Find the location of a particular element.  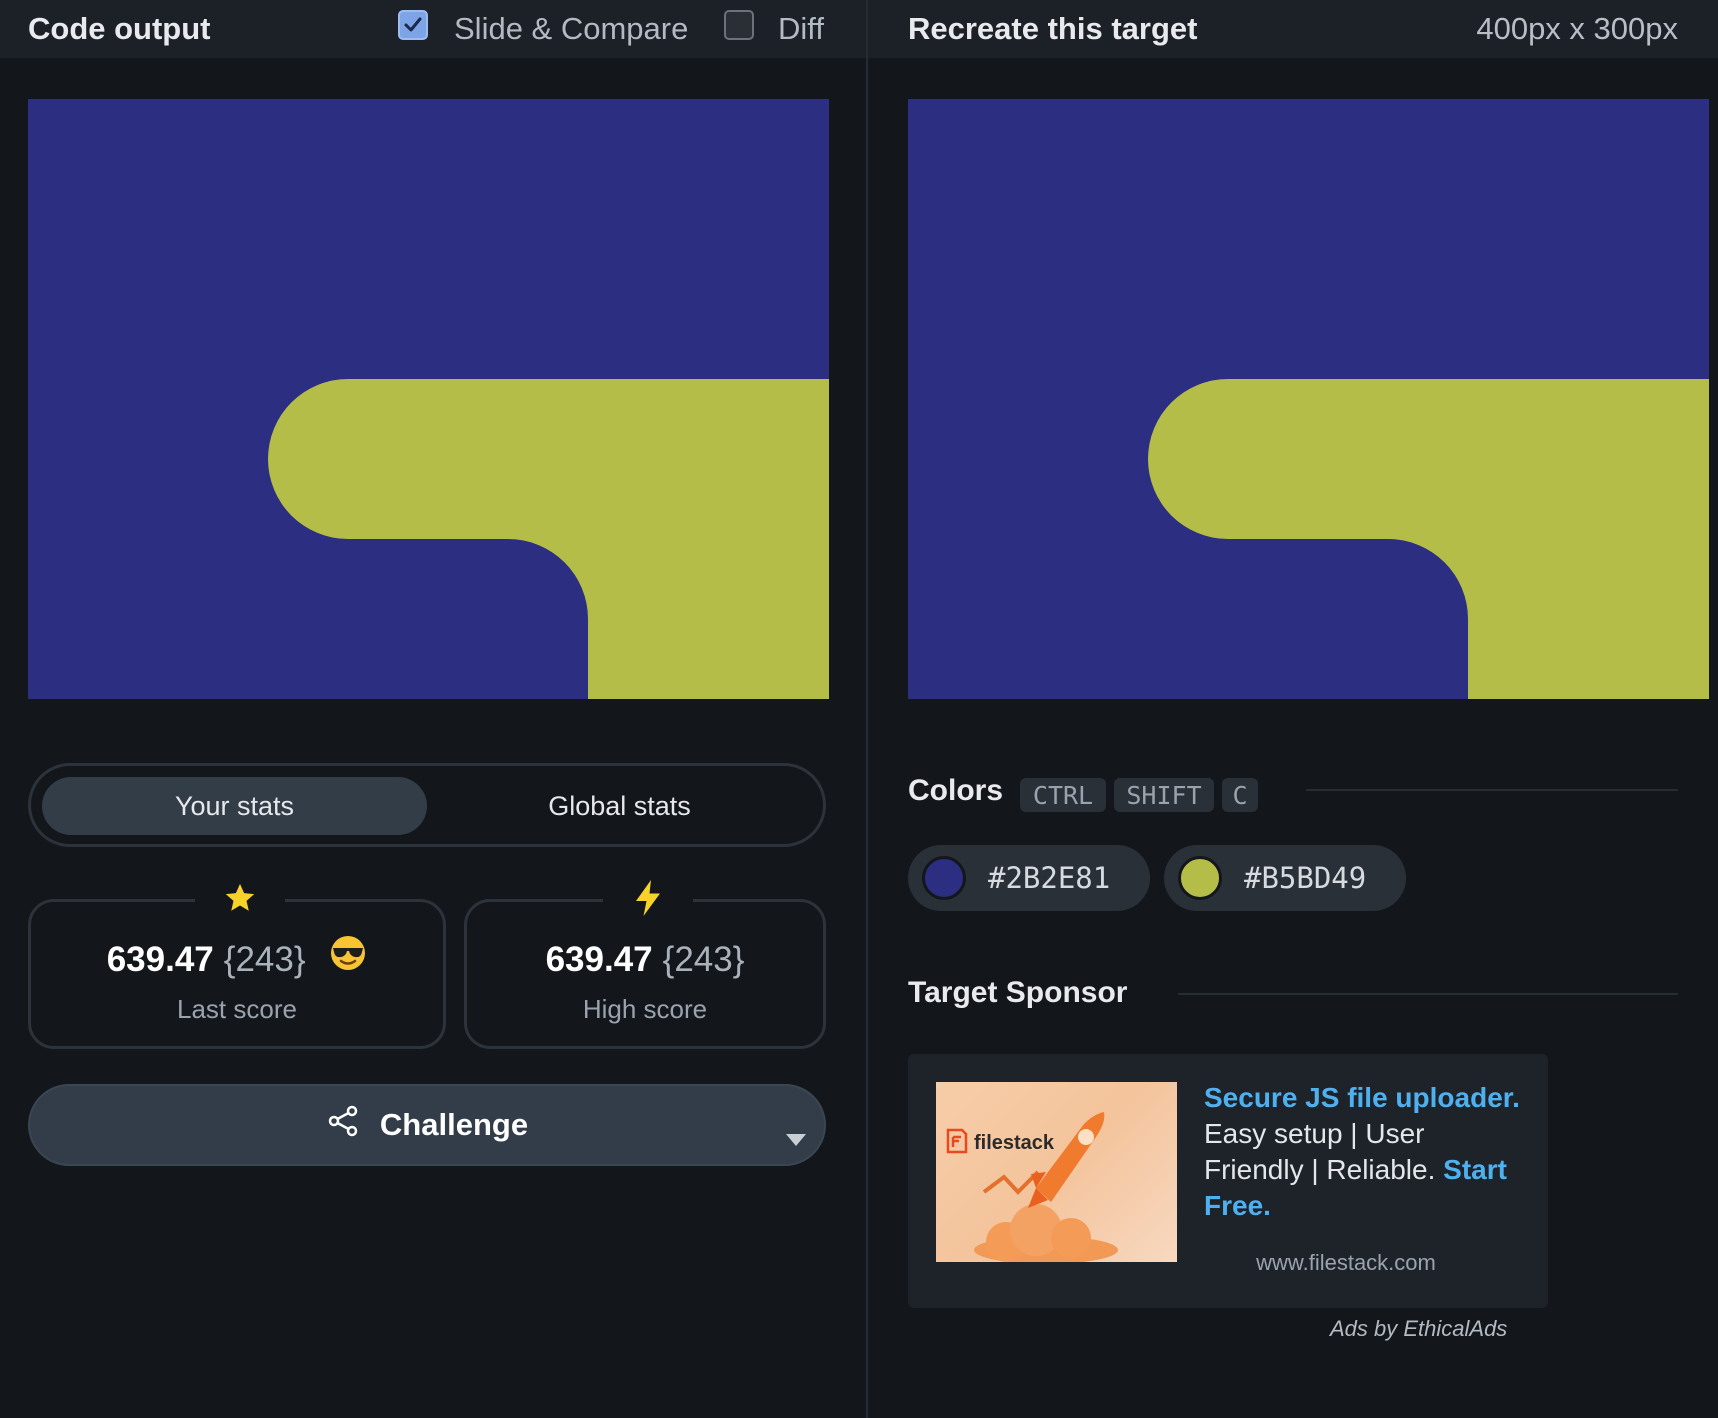

high-score-count: {243} is located at coordinates (703, 959).